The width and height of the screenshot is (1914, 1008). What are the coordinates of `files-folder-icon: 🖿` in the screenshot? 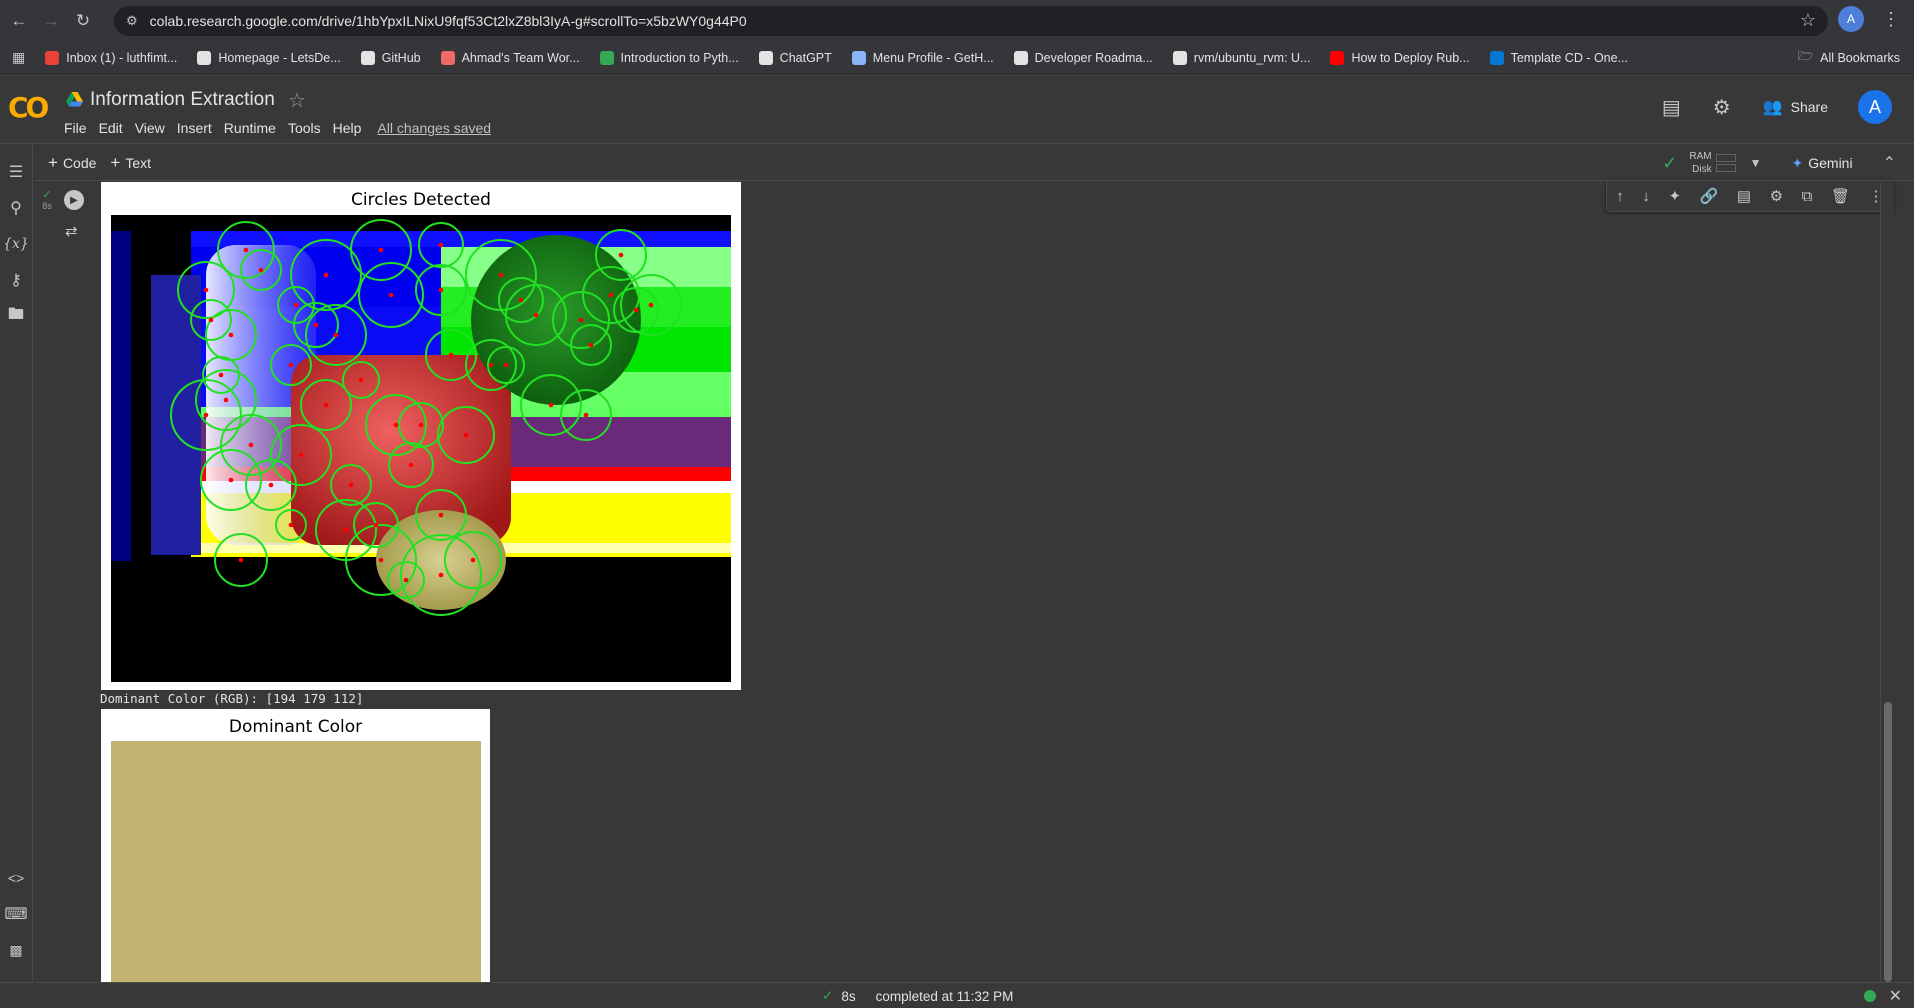 It's located at (16, 316).